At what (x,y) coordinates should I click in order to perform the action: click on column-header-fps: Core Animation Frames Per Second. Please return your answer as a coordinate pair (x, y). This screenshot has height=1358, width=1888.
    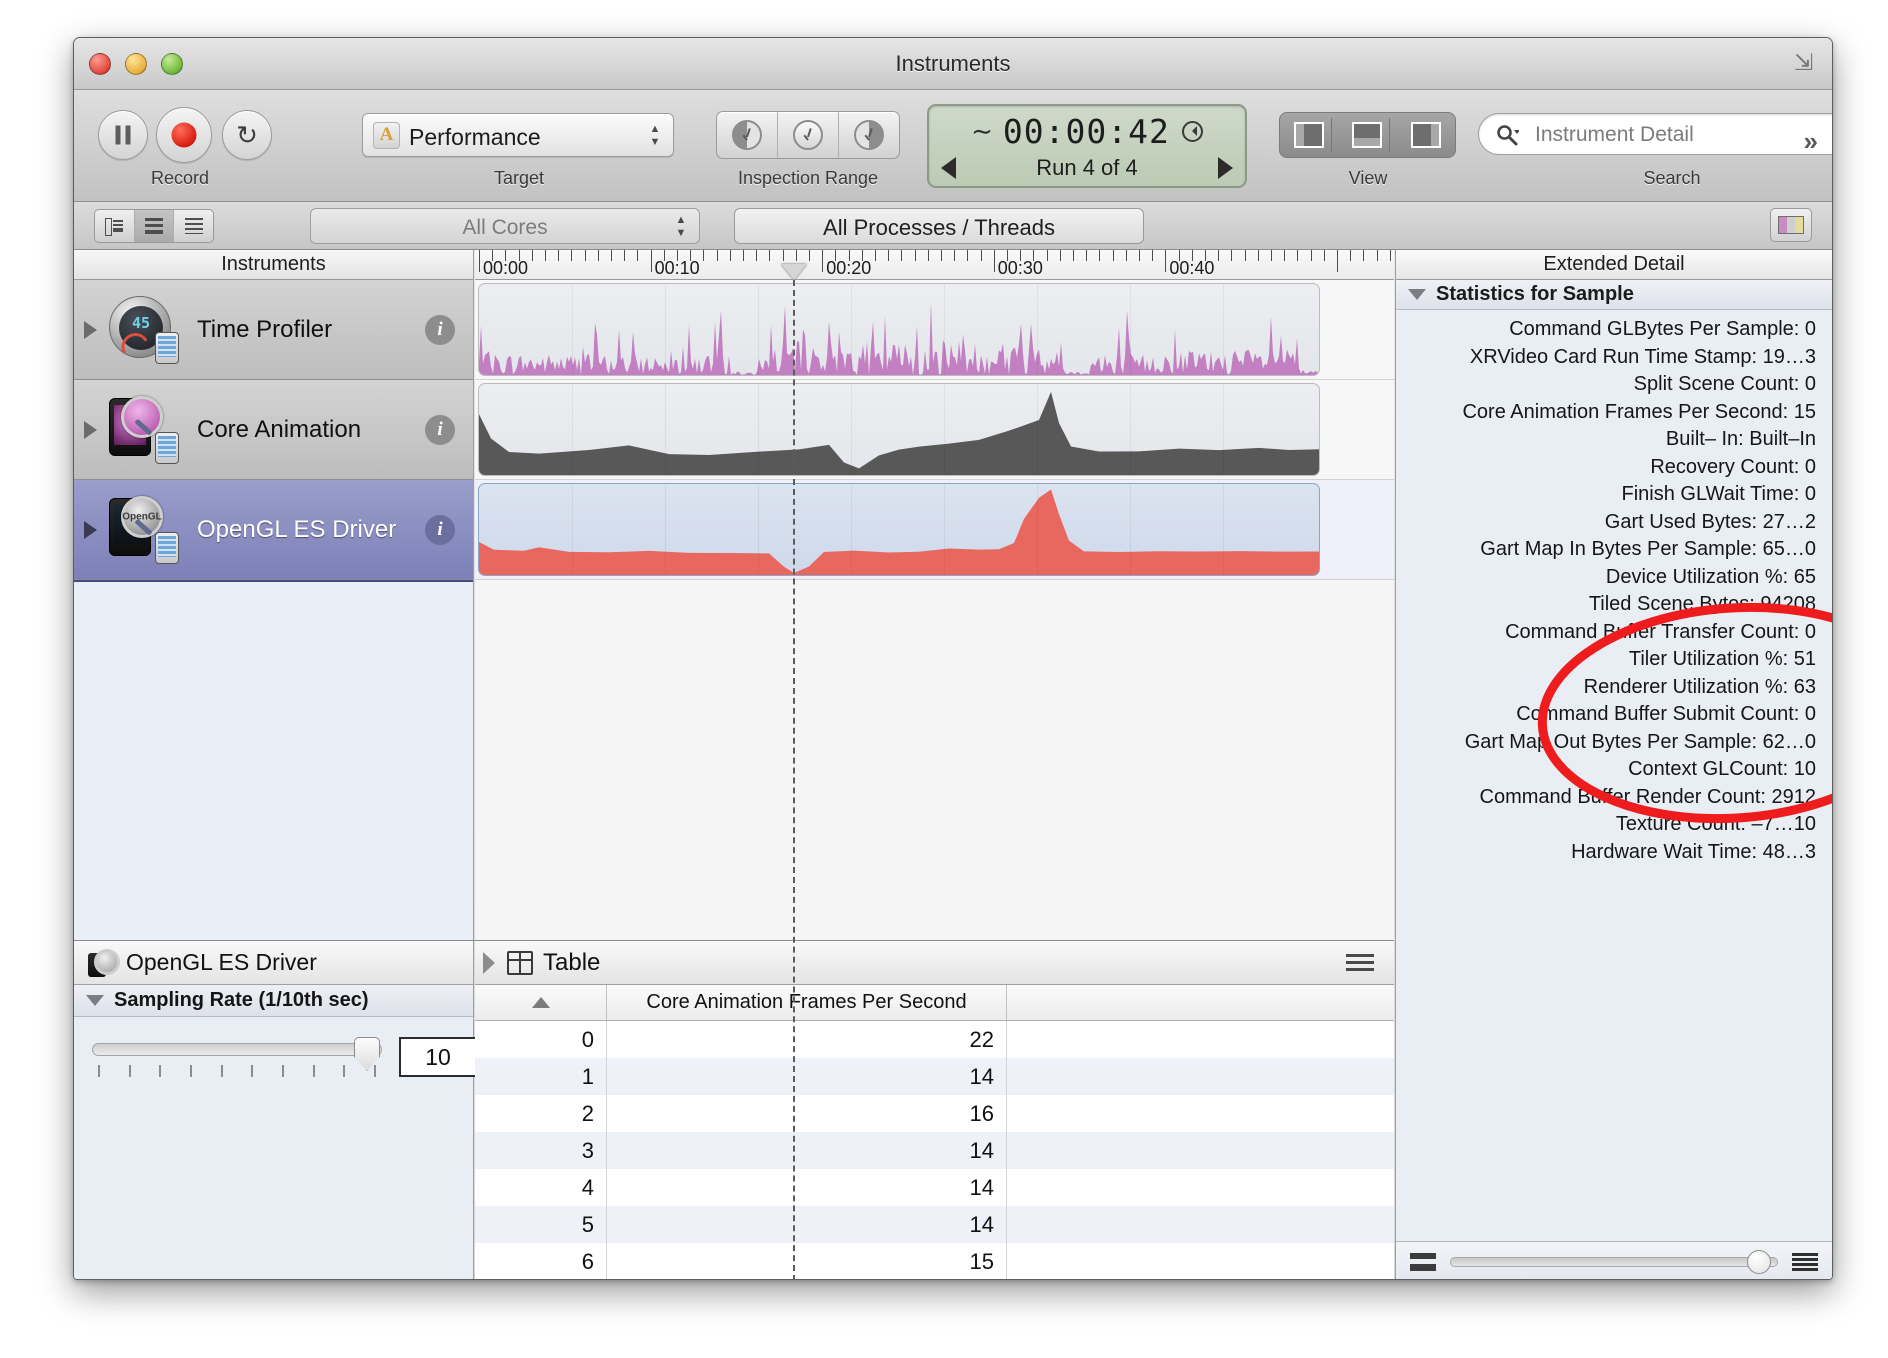
    Looking at the image, I should click on (807, 1002).